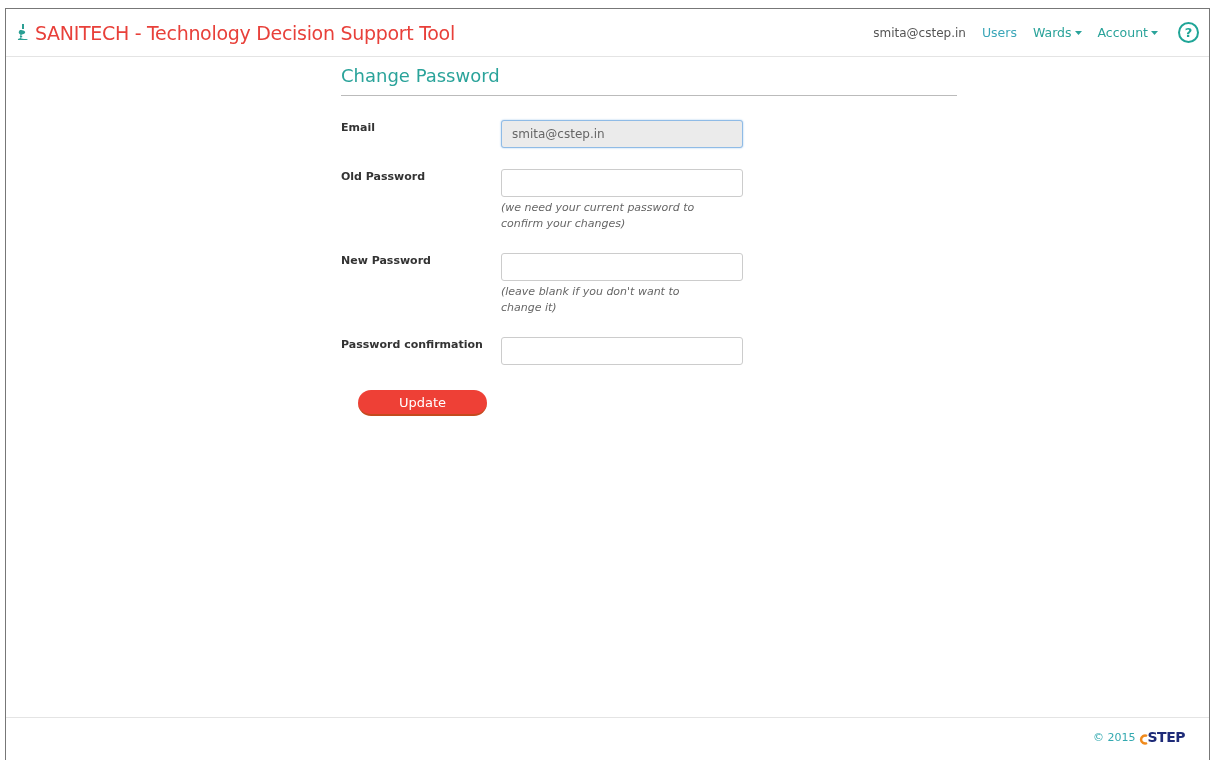 This screenshot has width=1212, height=760. Describe the element at coordinates (1114, 737) in the screenshot. I see `copyright-text: © 2015` at that location.